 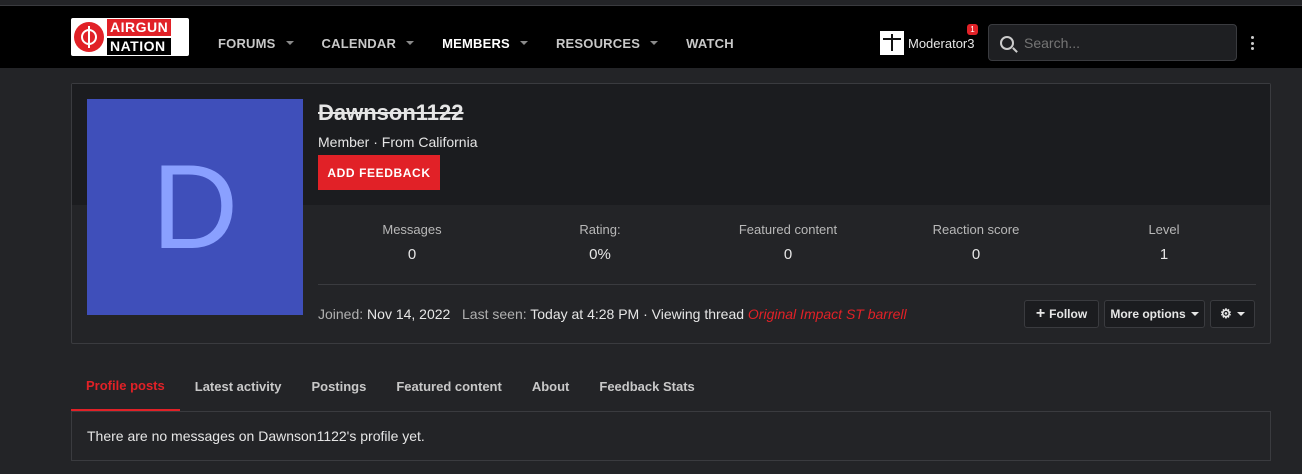 I want to click on nav-calendar: CALENDAR, so click(x=368, y=43).